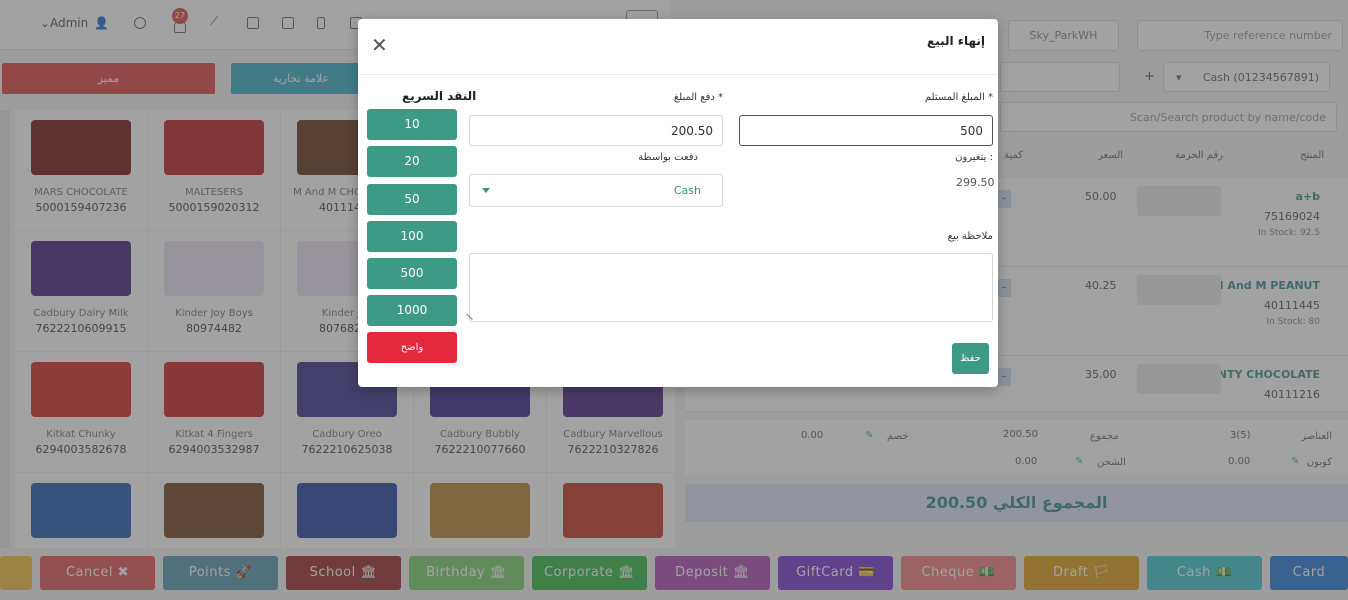  Describe the element at coordinates (412, 310) in the screenshot. I see `quick-cash-1000-button: 1000` at that location.